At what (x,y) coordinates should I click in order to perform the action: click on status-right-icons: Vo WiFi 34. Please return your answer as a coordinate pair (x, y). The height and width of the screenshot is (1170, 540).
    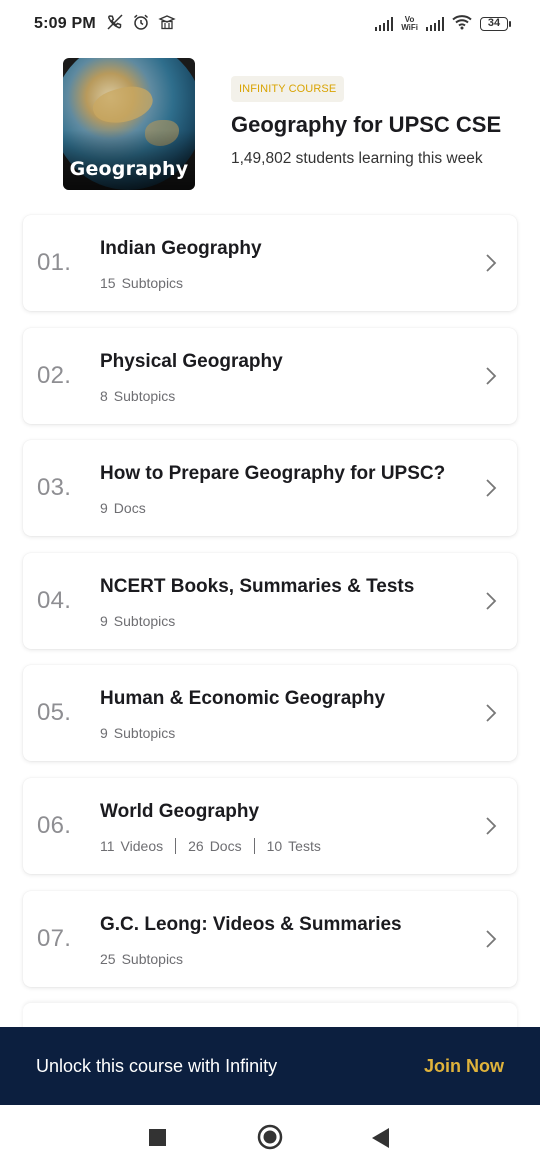
    Looking at the image, I should click on (443, 24).